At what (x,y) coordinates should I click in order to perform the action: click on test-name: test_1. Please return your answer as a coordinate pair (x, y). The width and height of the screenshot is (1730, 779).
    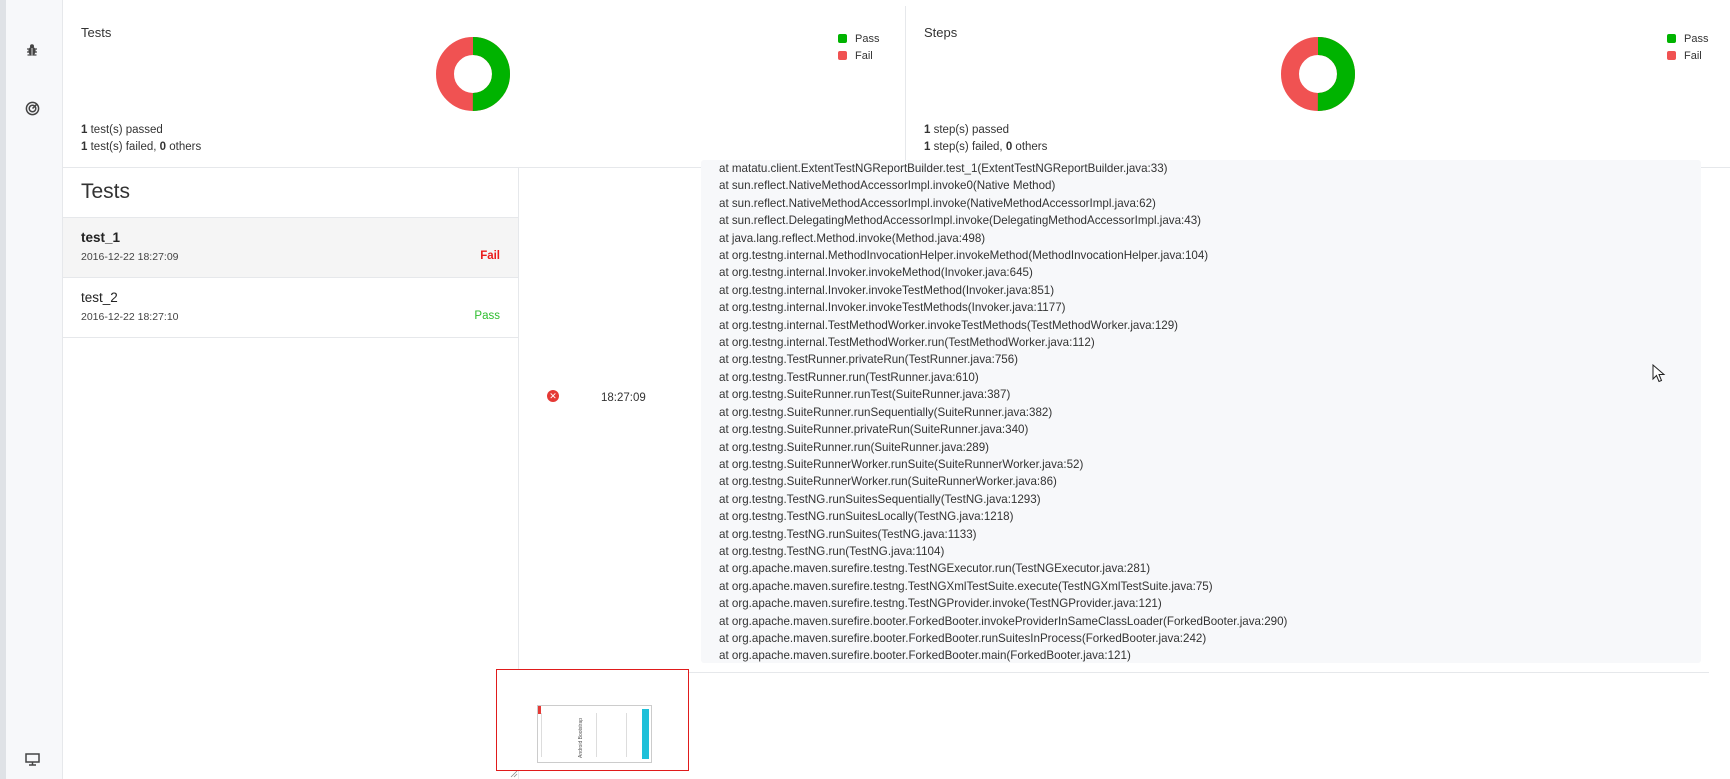
    Looking at the image, I should click on (101, 237).